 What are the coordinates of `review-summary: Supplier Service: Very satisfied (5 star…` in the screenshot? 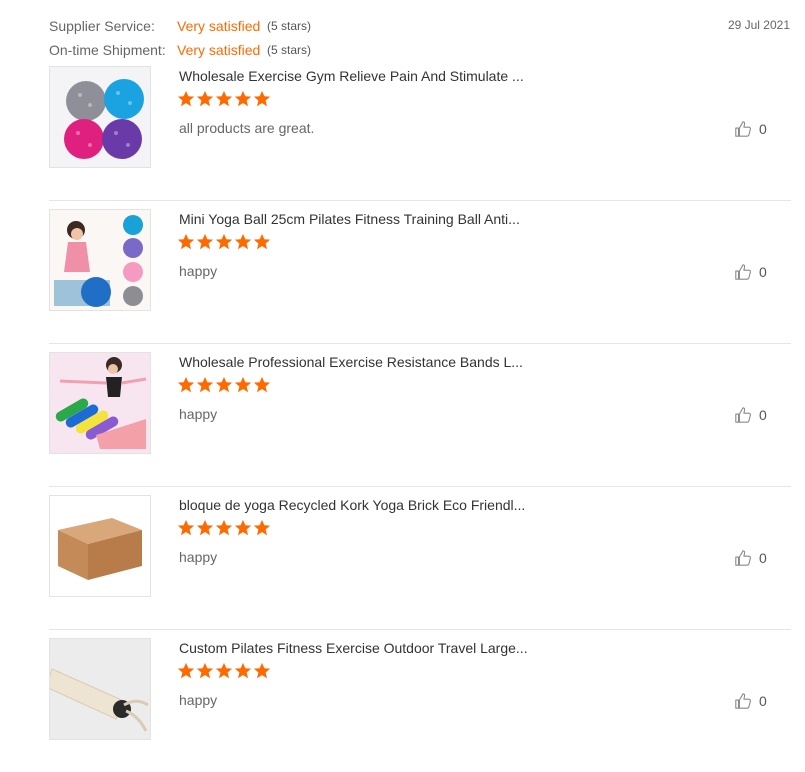 It's located at (421, 38).